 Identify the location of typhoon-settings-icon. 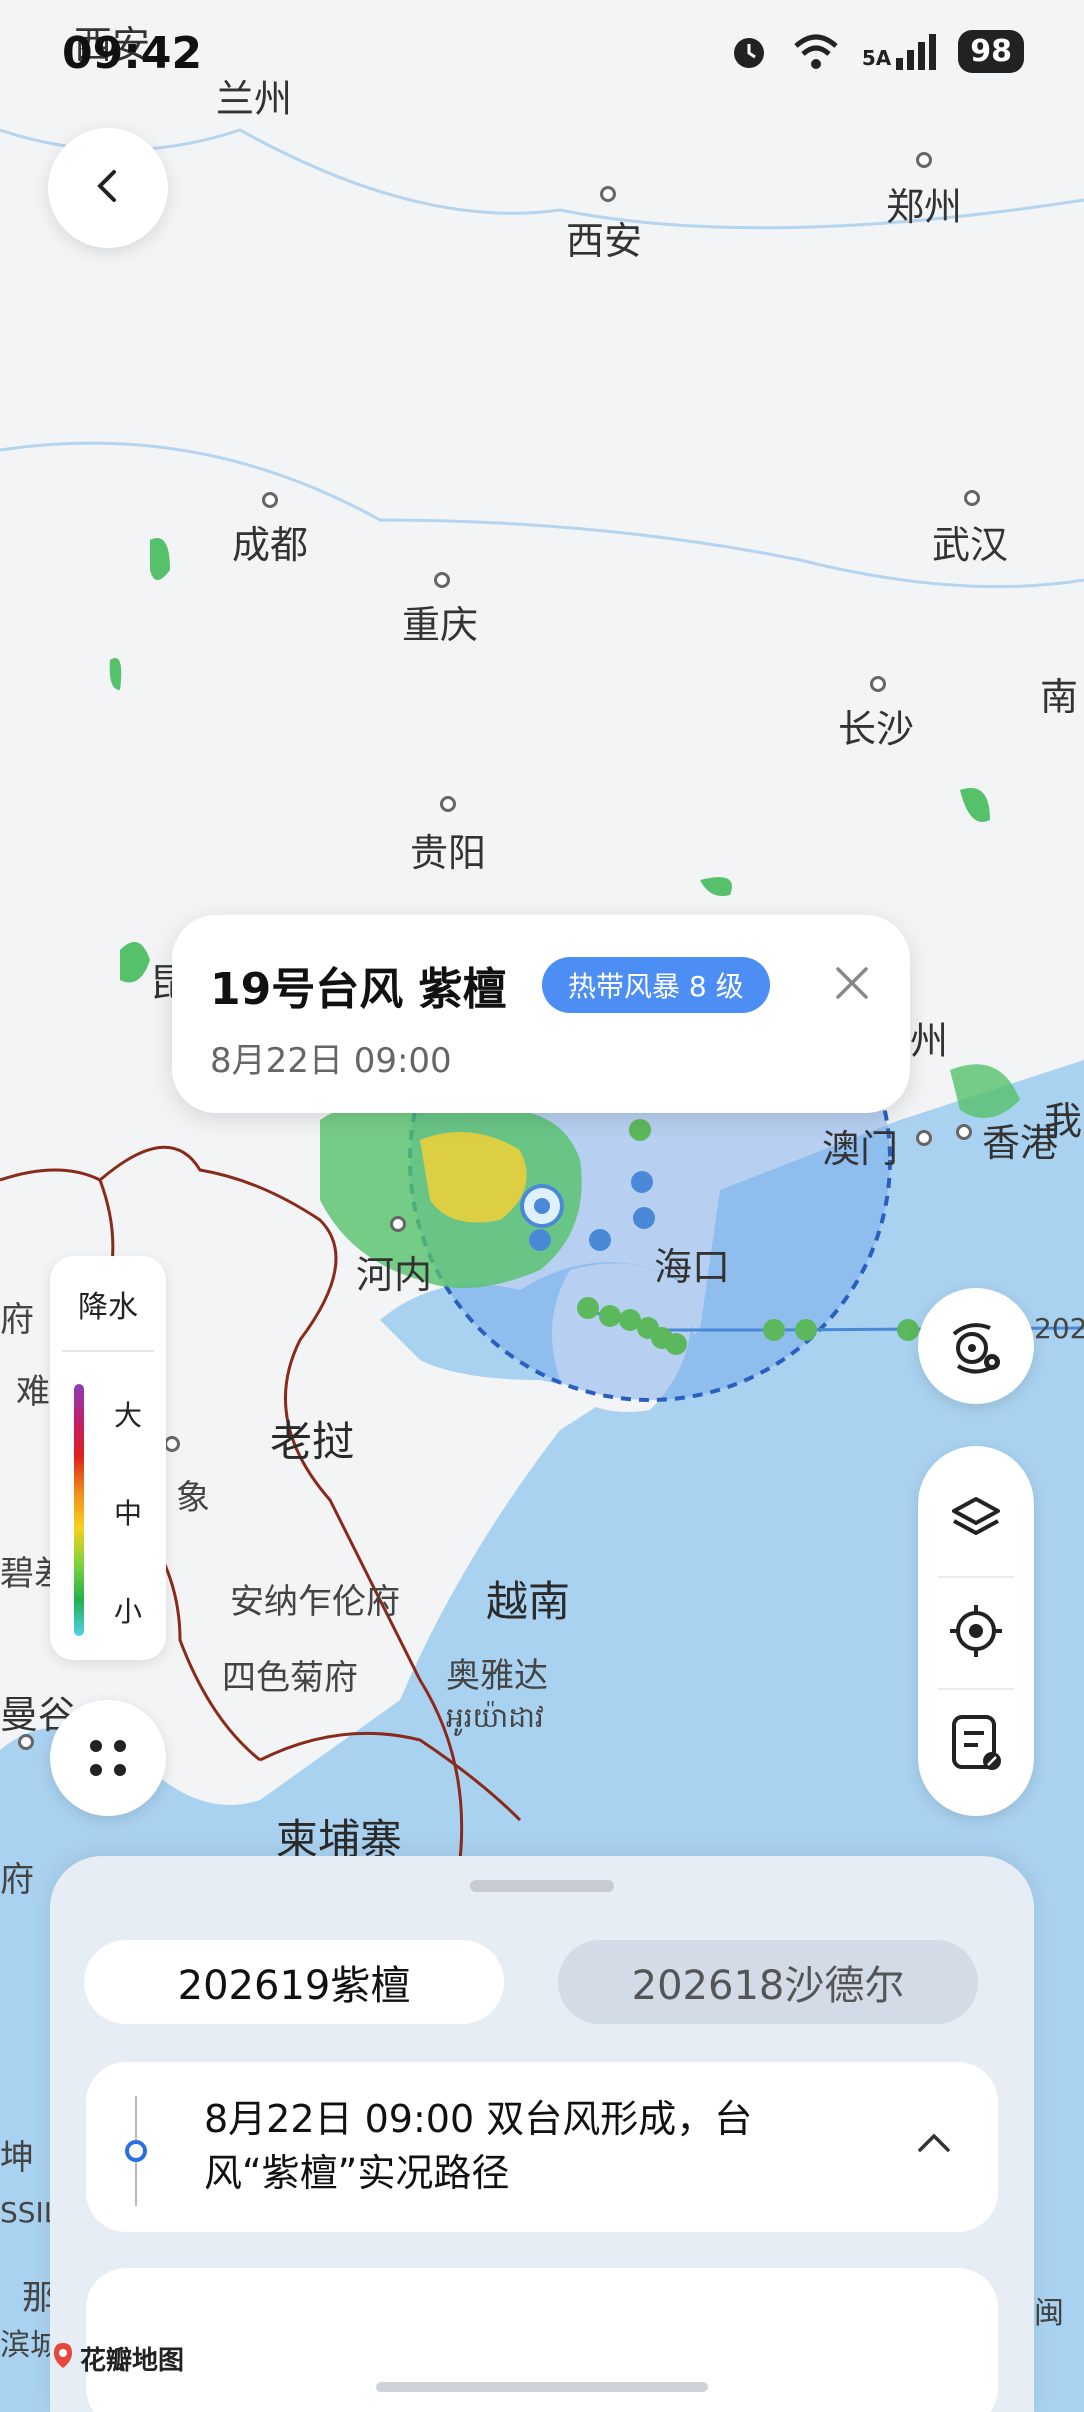
(976, 1348).